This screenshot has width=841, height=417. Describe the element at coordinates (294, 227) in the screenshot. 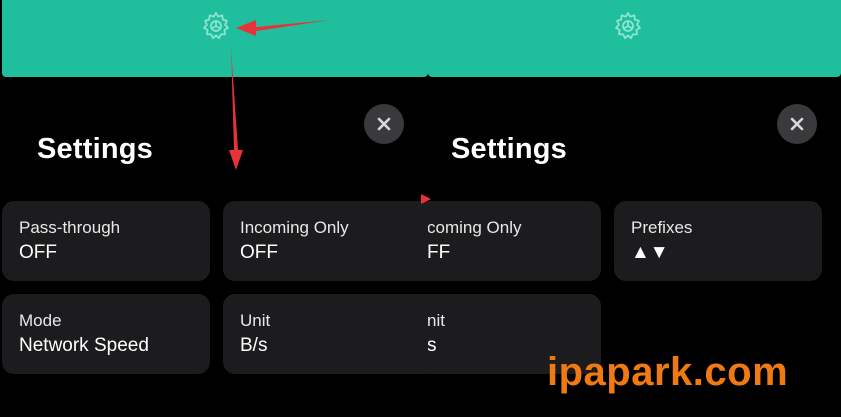

I see `setting-label: Incoming Only` at that location.